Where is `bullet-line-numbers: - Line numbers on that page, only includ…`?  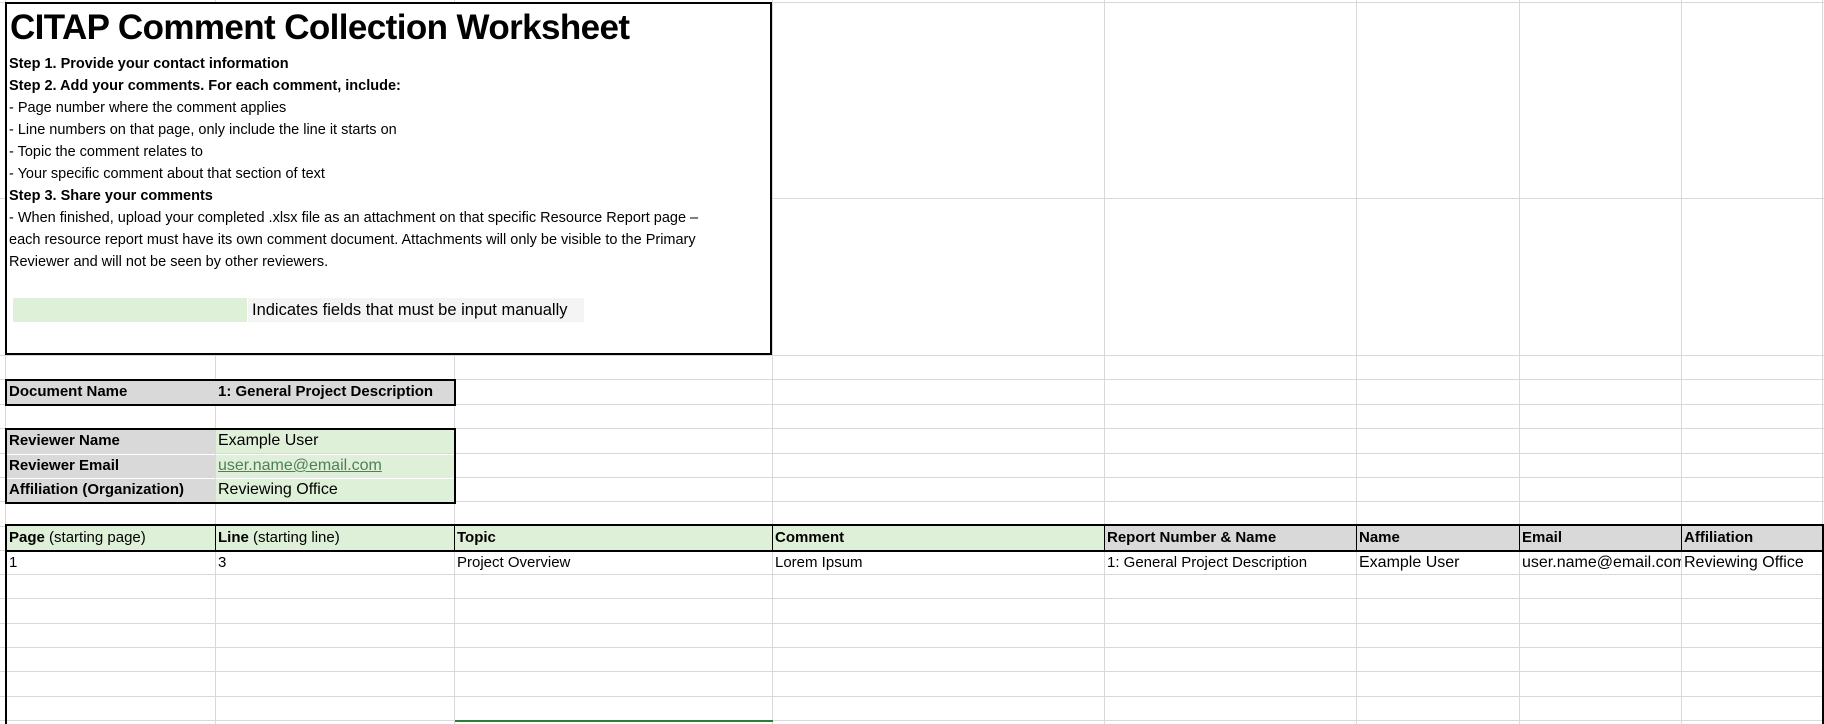
bullet-line-numbers: - Line numbers on that page, only includ… is located at coordinates (203, 130).